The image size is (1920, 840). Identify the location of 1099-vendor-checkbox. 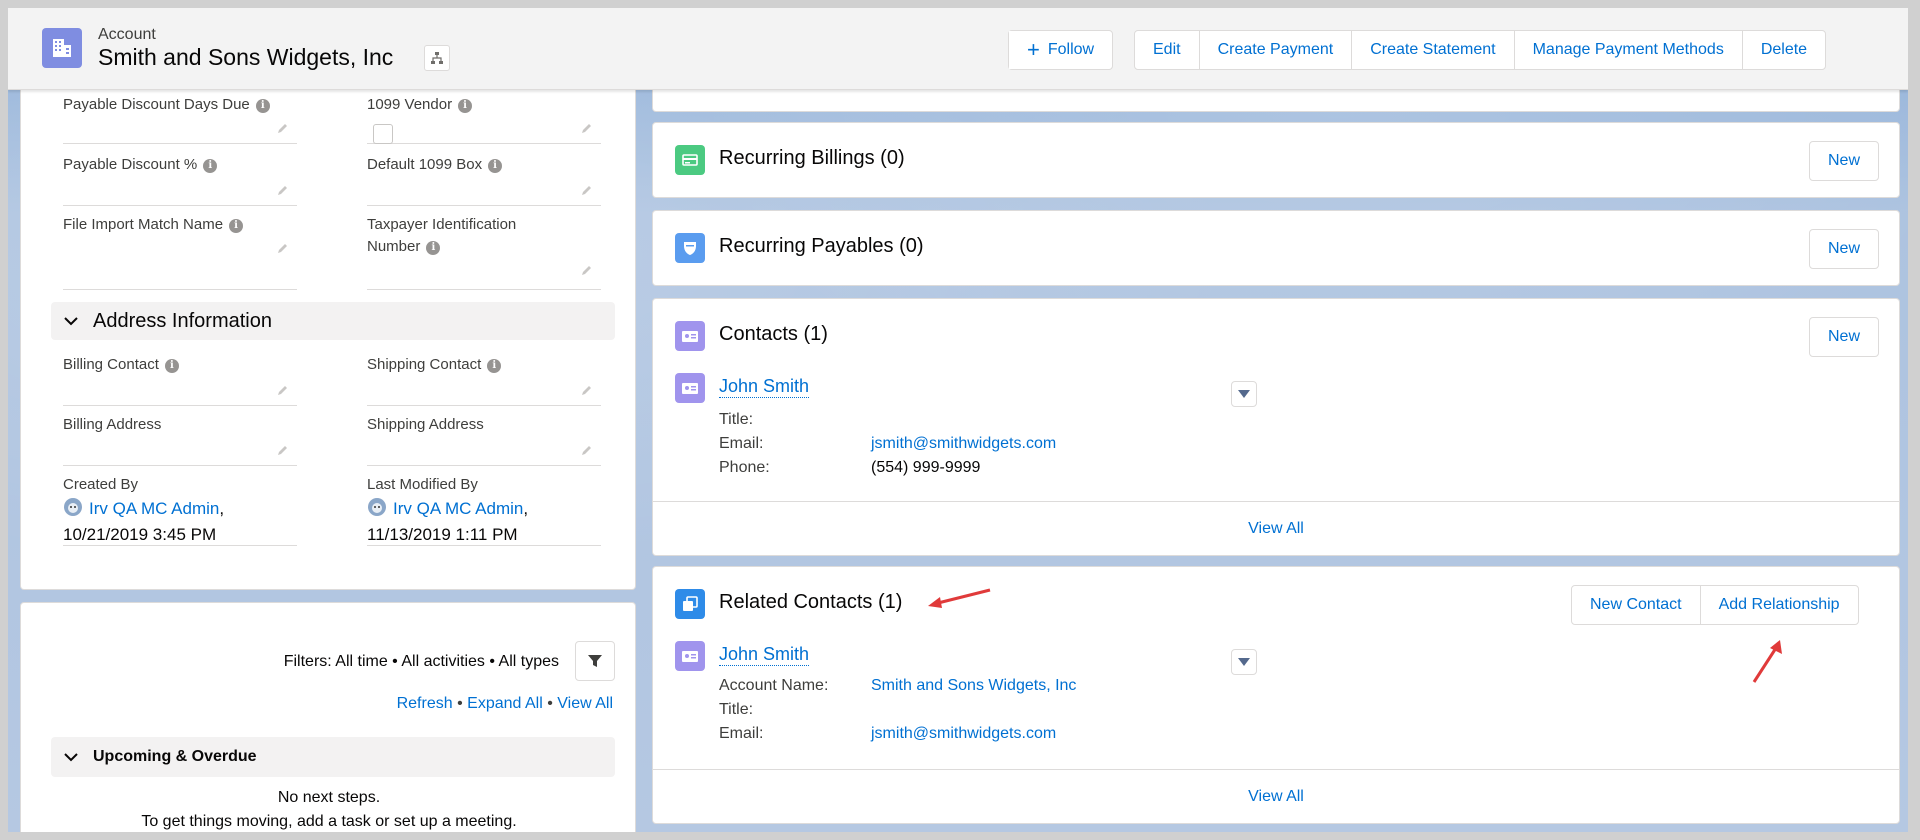
(383, 134).